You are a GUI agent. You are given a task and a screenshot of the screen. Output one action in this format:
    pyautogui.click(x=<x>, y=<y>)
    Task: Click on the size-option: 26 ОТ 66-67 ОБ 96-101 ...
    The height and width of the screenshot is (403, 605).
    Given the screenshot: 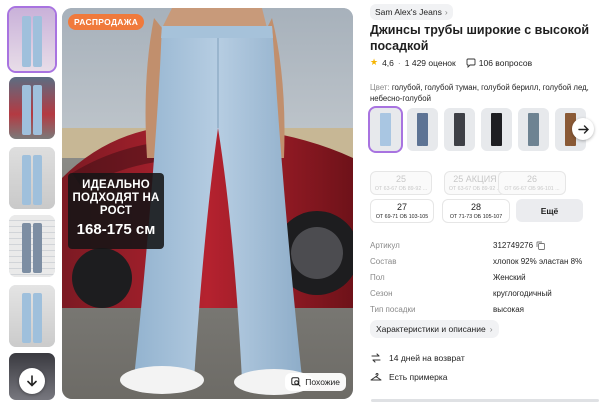 What is the action you would take?
    pyautogui.click(x=532, y=183)
    